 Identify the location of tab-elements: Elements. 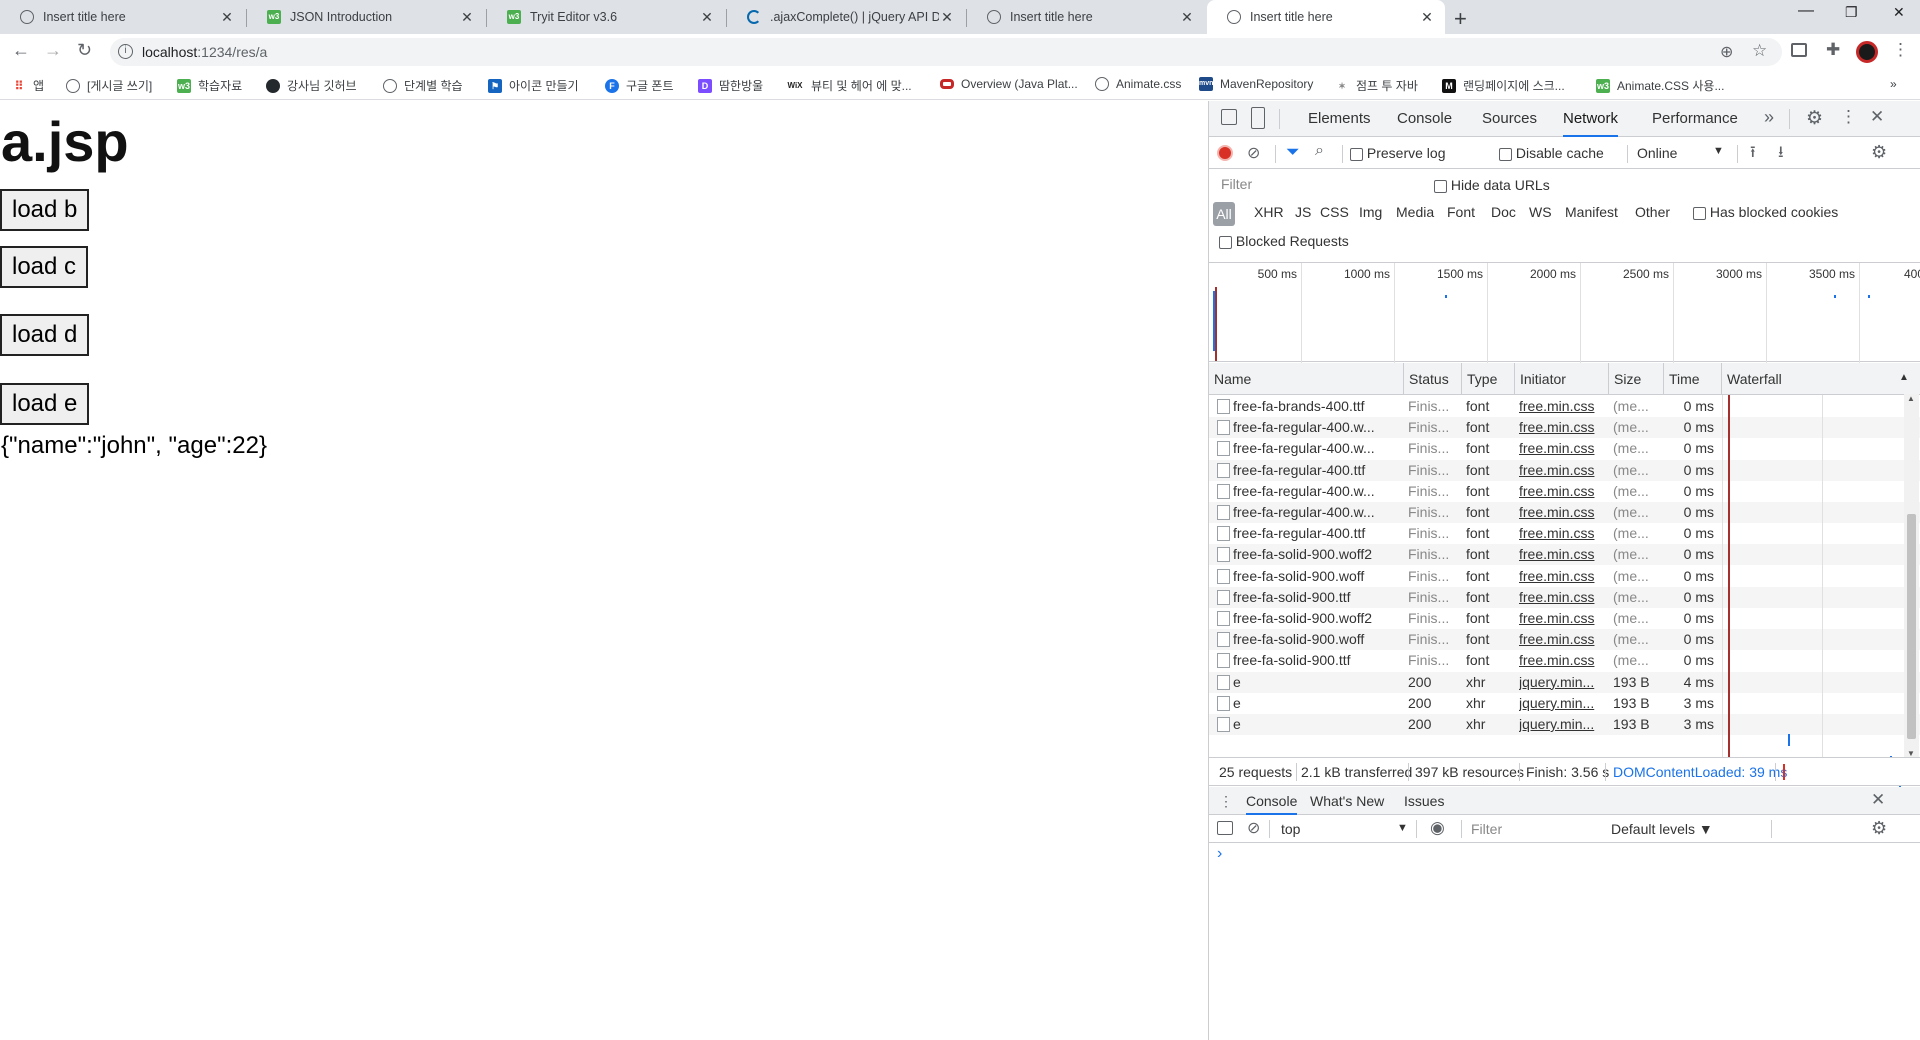
(1339, 119).